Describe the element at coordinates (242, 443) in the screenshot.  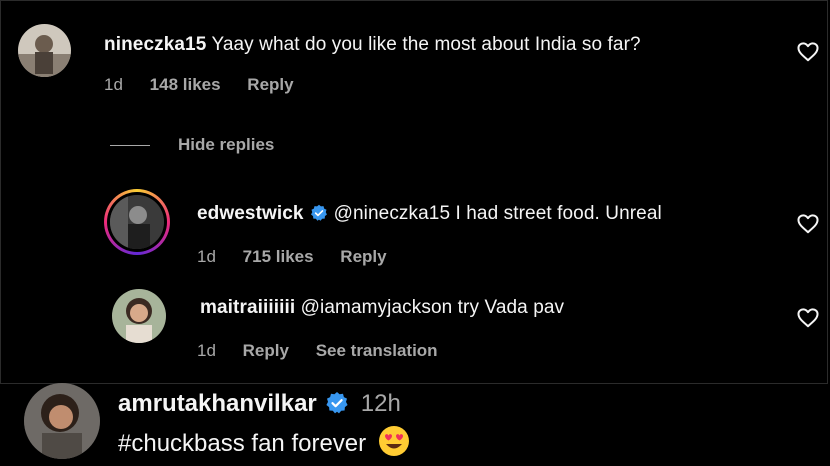
I see `comment-text: #chuckbass fan forever` at that location.